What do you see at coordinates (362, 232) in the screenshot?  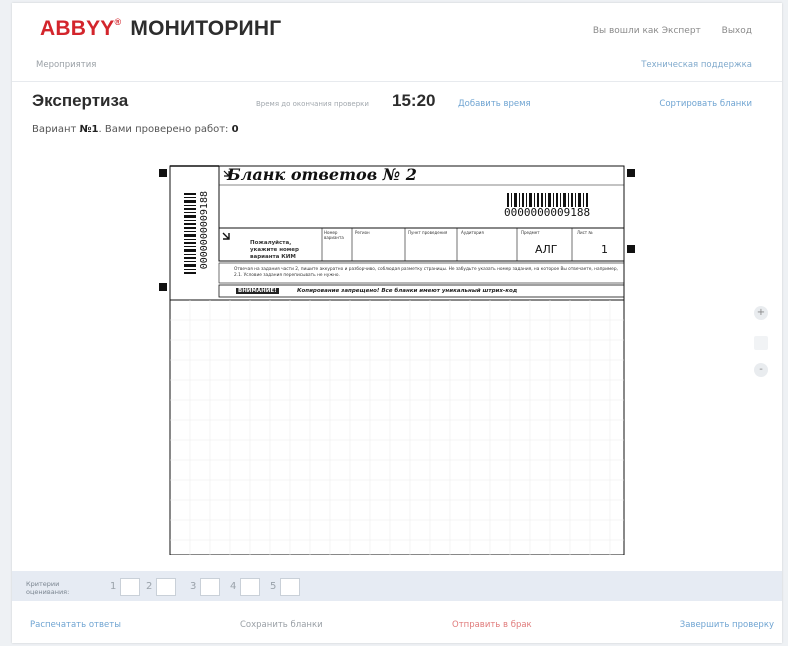 I see `column-header: Регион` at bounding box center [362, 232].